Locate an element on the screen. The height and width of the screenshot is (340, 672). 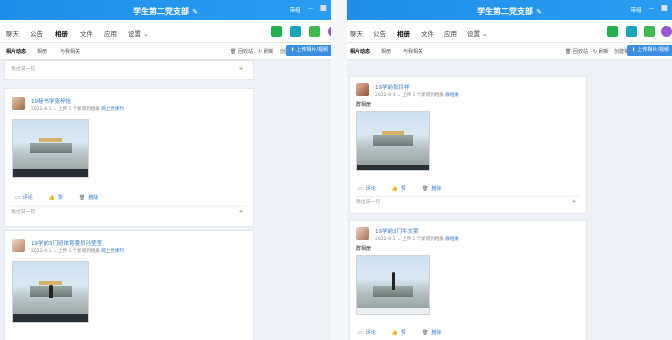
add-icon is located at coordinates (666, 31).